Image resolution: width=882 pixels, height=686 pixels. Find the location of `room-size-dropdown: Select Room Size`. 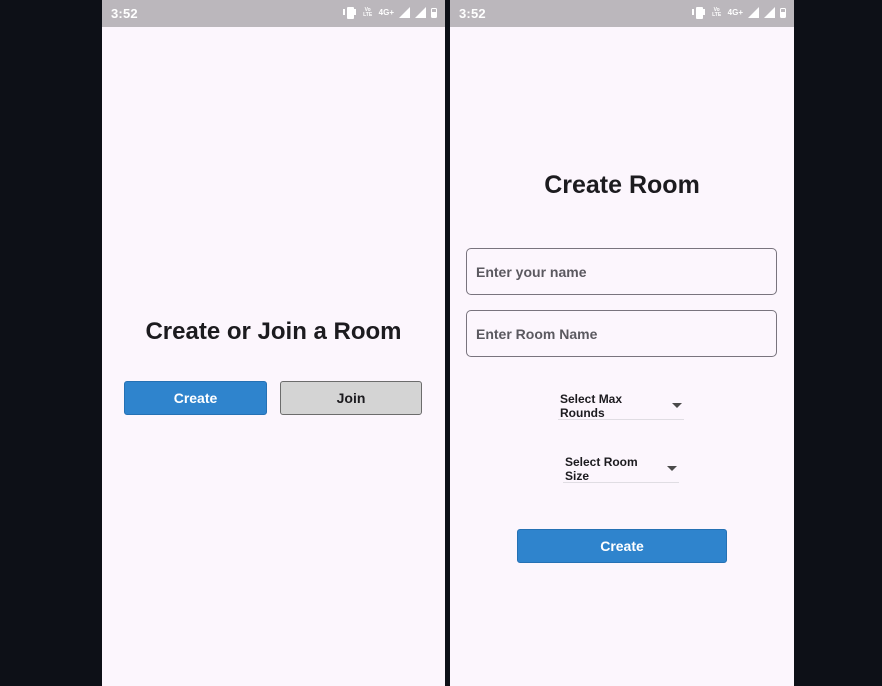

room-size-dropdown: Select Room Size is located at coordinates (621, 469).